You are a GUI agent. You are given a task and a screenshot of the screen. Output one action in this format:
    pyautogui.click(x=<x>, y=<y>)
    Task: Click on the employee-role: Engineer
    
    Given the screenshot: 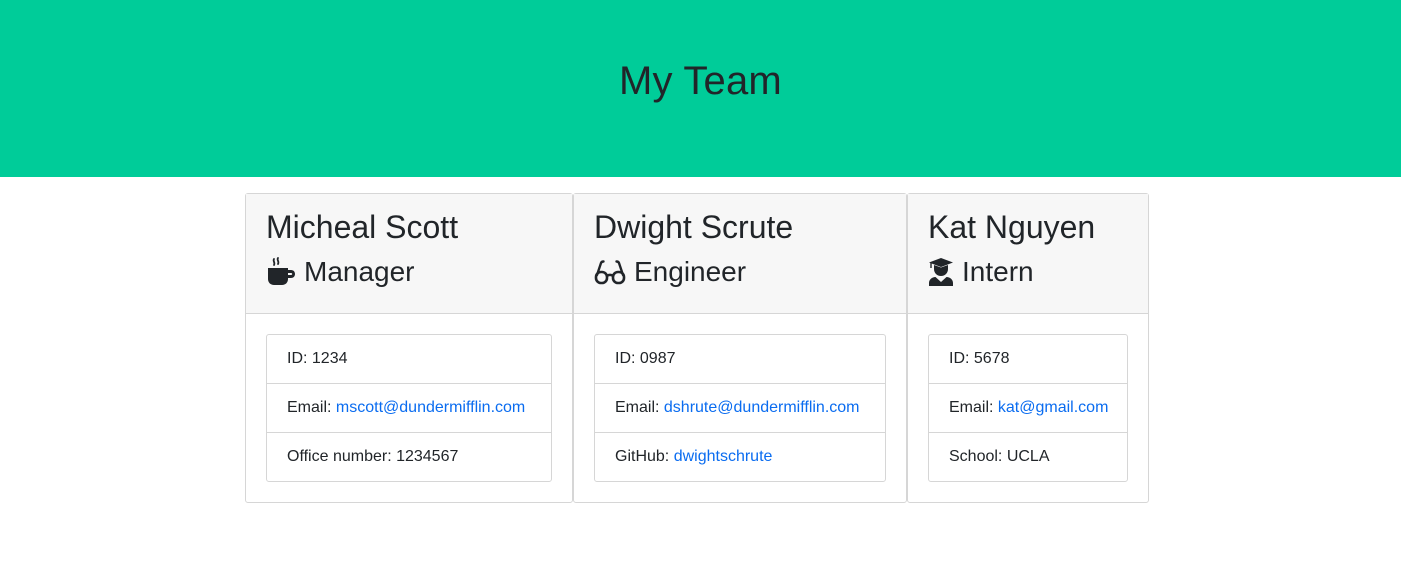 What is the action you would take?
    pyautogui.click(x=740, y=272)
    